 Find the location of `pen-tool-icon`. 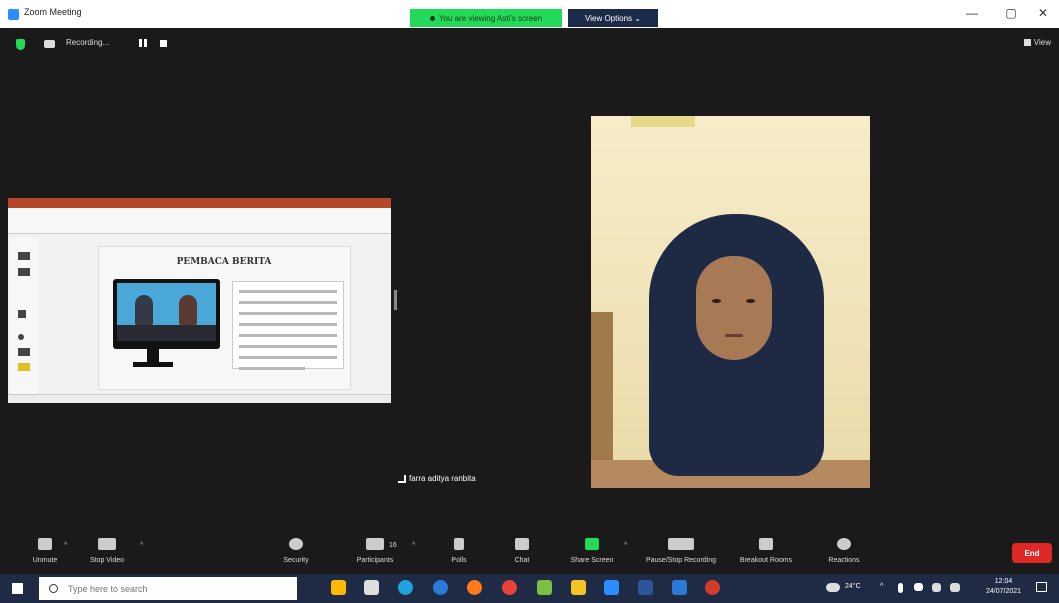

pen-tool-icon is located at coordinates (22, 314).